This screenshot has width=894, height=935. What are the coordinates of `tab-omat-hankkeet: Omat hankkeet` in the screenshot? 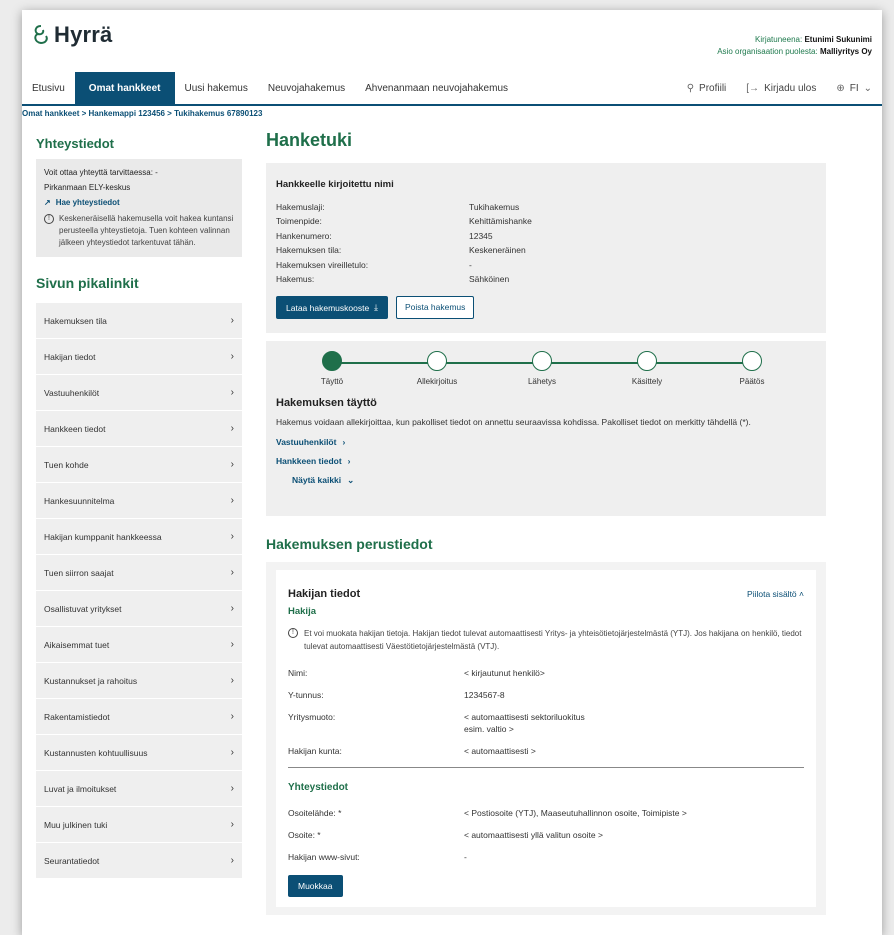 It's located at (124, 88).